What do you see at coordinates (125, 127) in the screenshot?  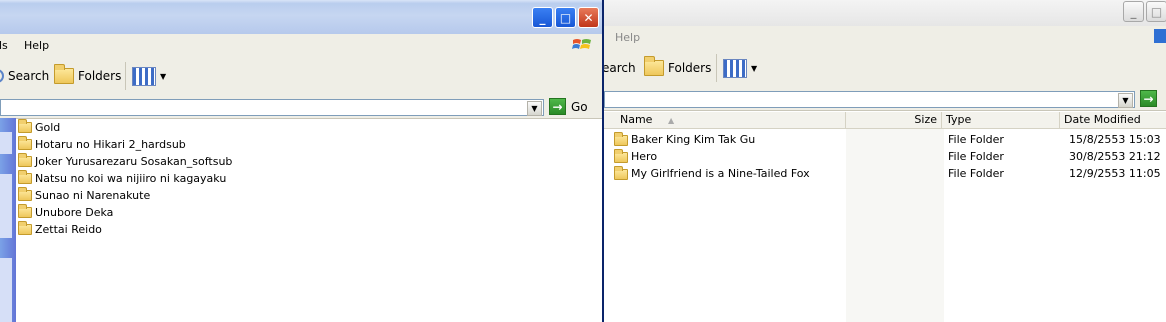 I see `list-item: Gold` at bounding box center [125, 127].